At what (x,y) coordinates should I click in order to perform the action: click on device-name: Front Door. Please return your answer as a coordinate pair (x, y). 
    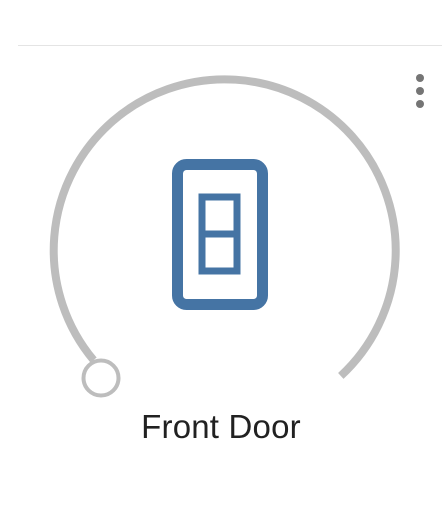
    Looking at the image, I should click on (221, 426).